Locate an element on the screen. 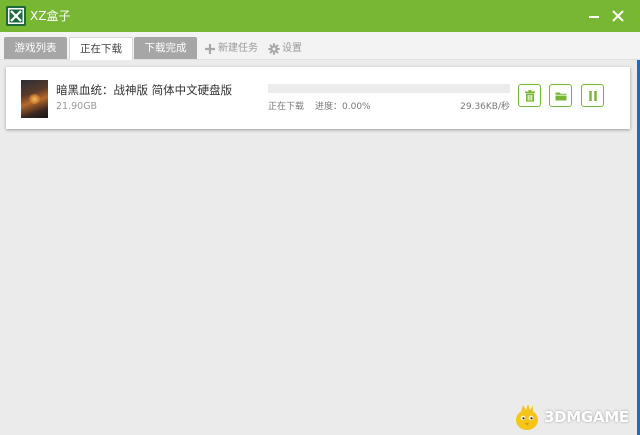 This screenshot has height=435, width=640. settings-label: 设置 is located at coordinates (292, 48).